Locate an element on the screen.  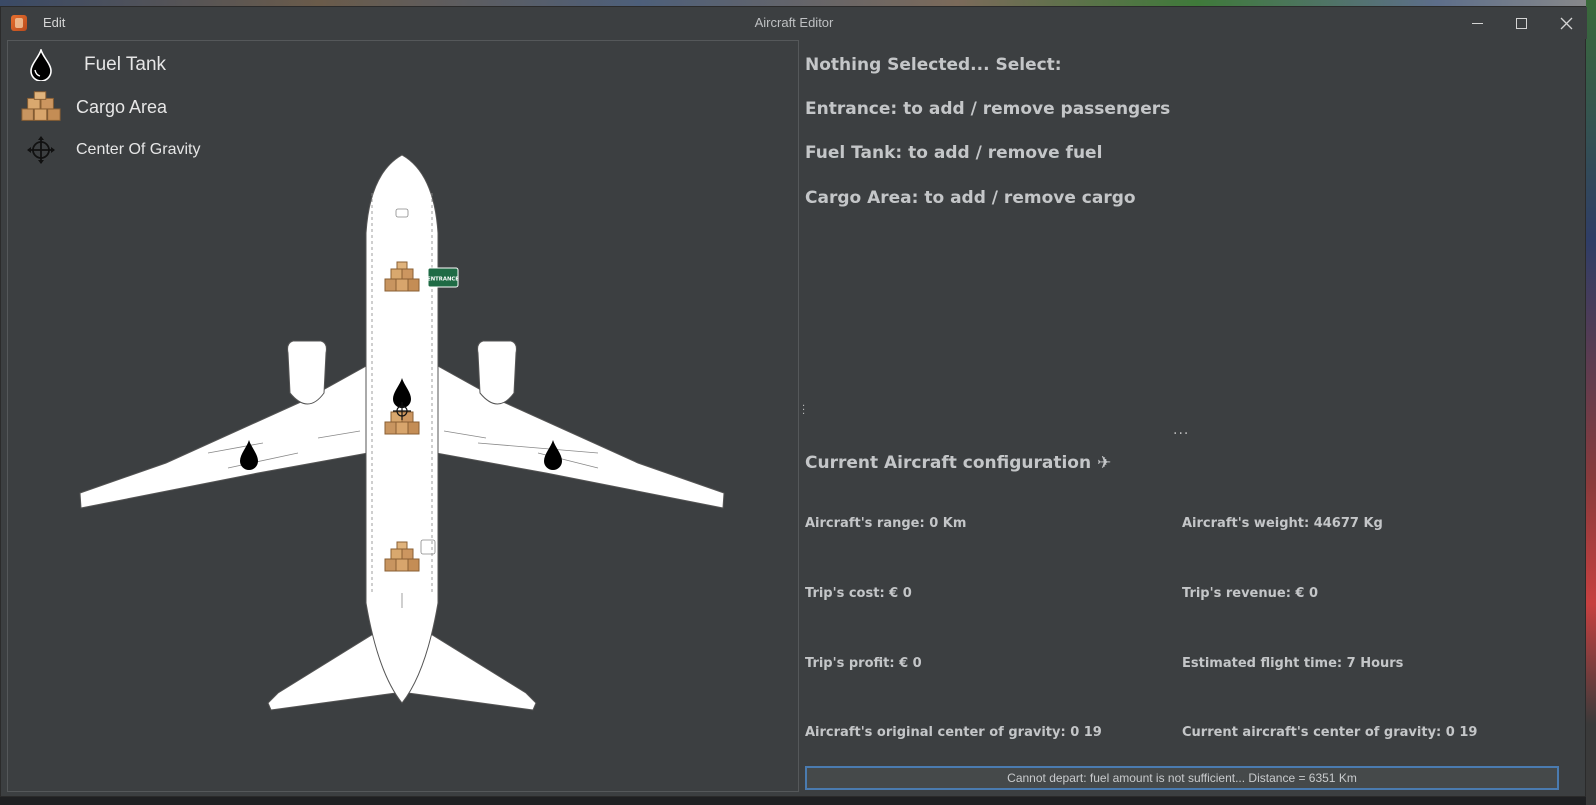
legend-label: Fuel Tank is located at coordinates (125, 64).